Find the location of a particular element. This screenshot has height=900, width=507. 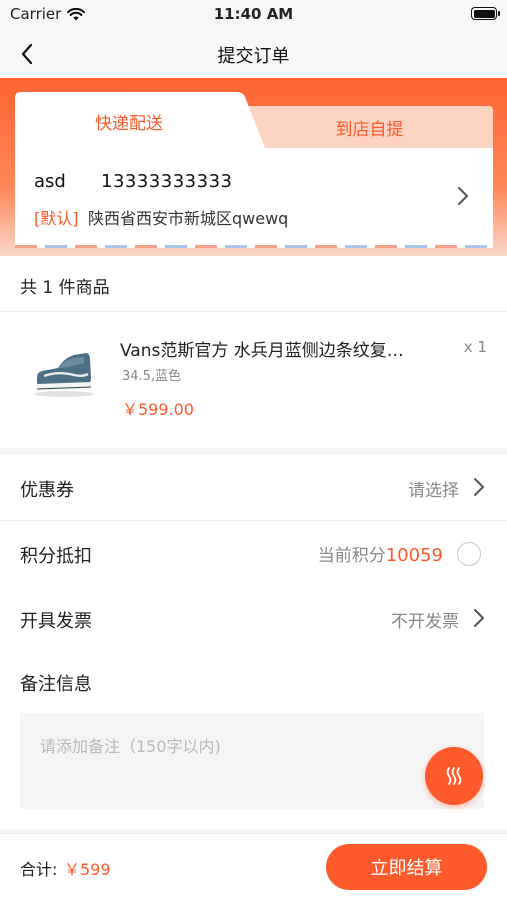

checkout-button: 立即结算 is located at coordinates (406, 867).